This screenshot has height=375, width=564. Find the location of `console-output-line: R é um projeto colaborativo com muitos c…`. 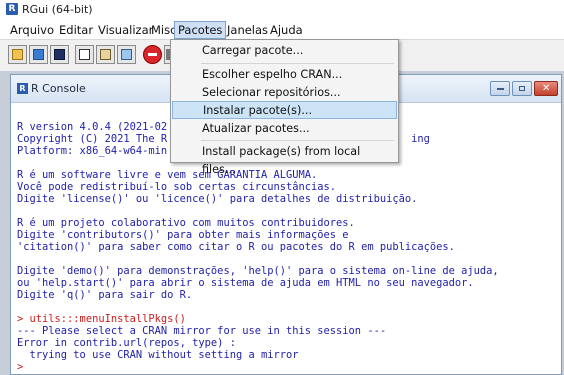

console-output-line: R é um projeto colaborativo com muitos c… is located at coordinates (186, 223).